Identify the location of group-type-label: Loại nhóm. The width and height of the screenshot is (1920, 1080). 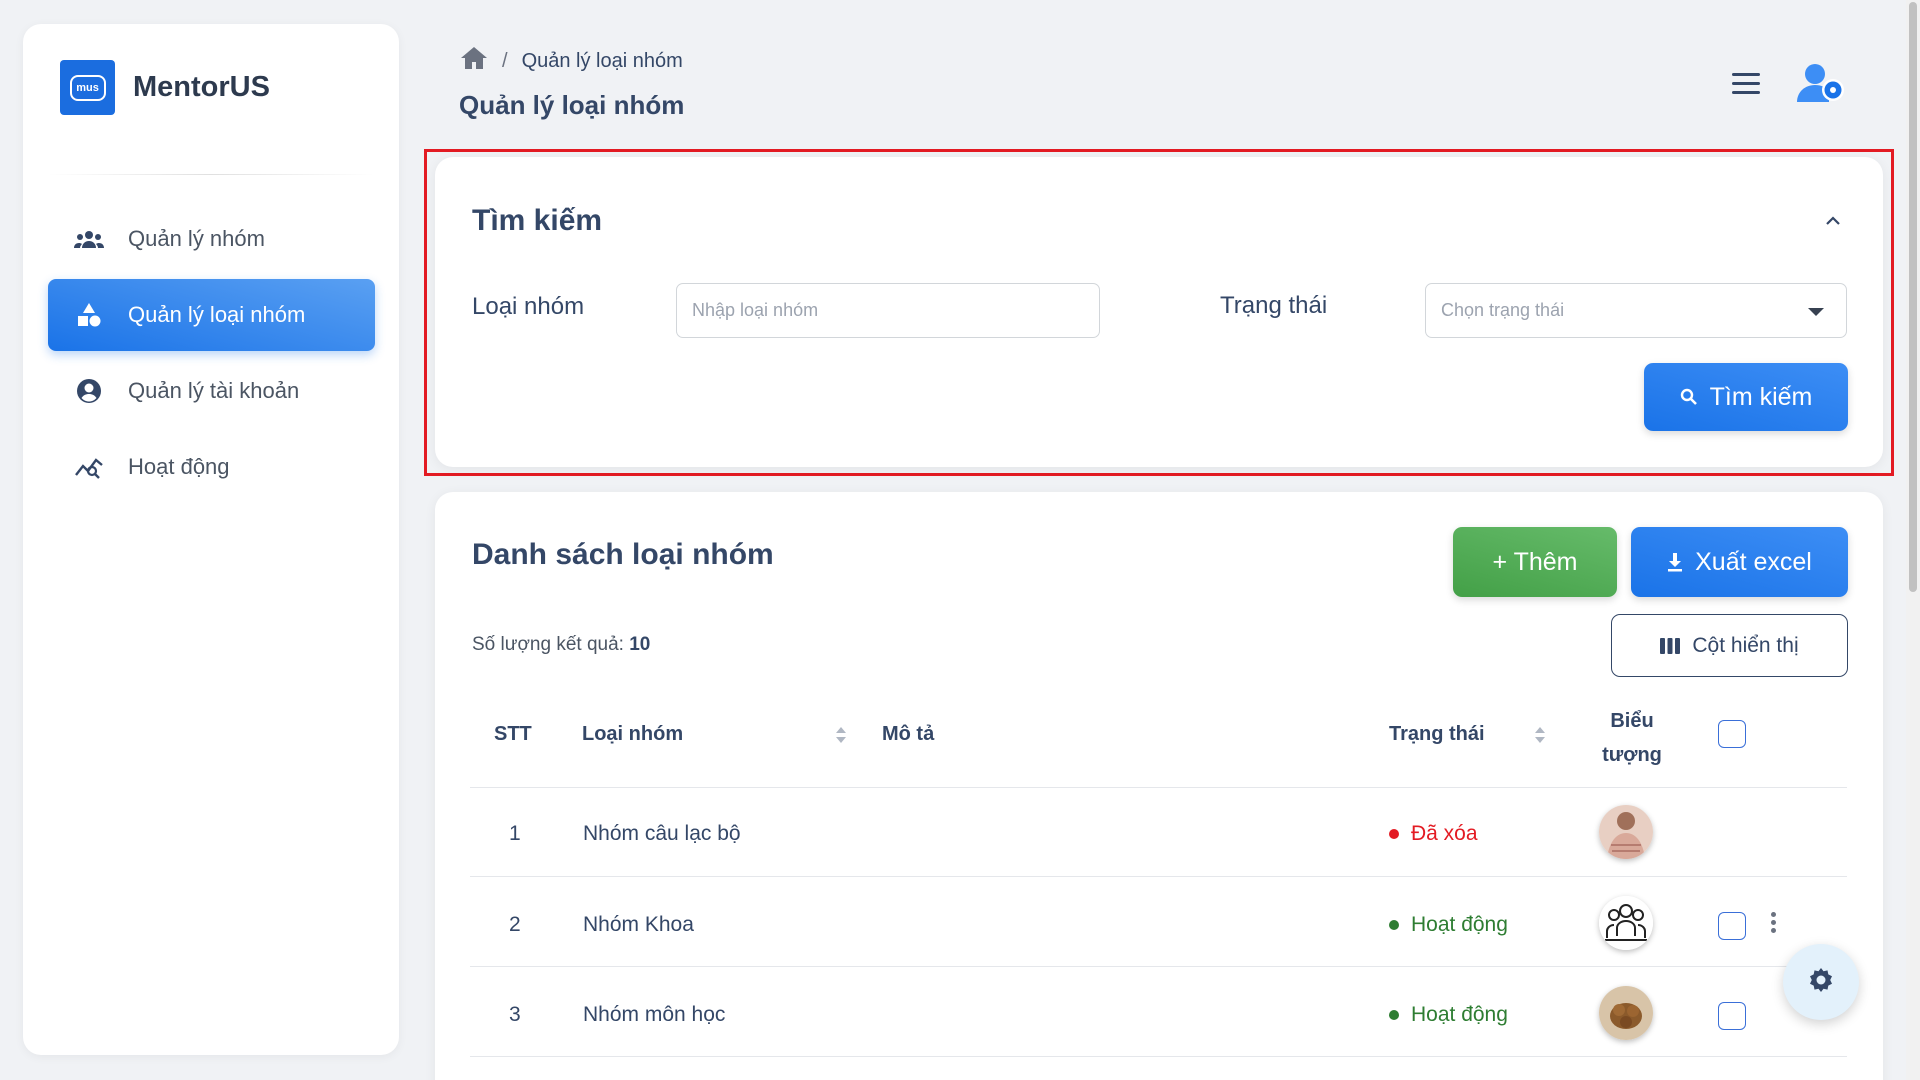
(528, 306).